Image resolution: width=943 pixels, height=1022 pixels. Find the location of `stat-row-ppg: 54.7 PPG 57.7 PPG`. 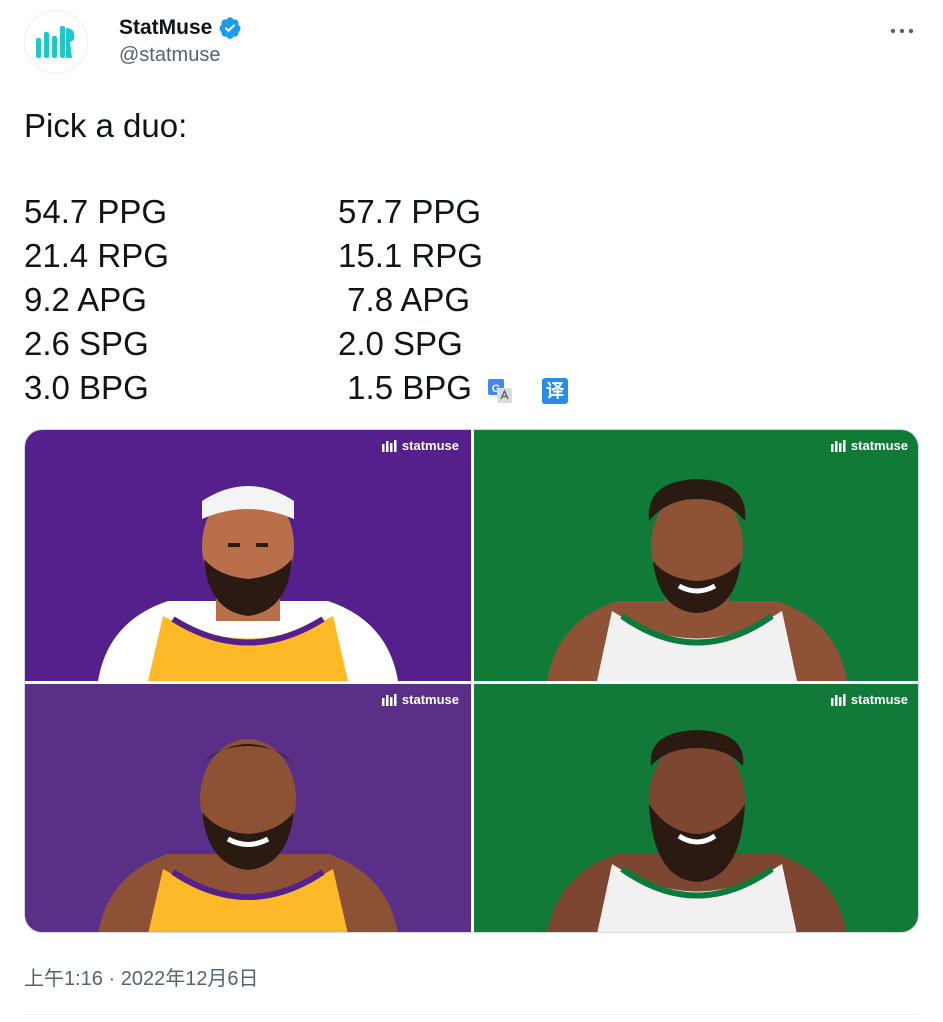

stat-row-ppg: 54.7 PPG 57.7 PPG is located at coordinates (324, 212).